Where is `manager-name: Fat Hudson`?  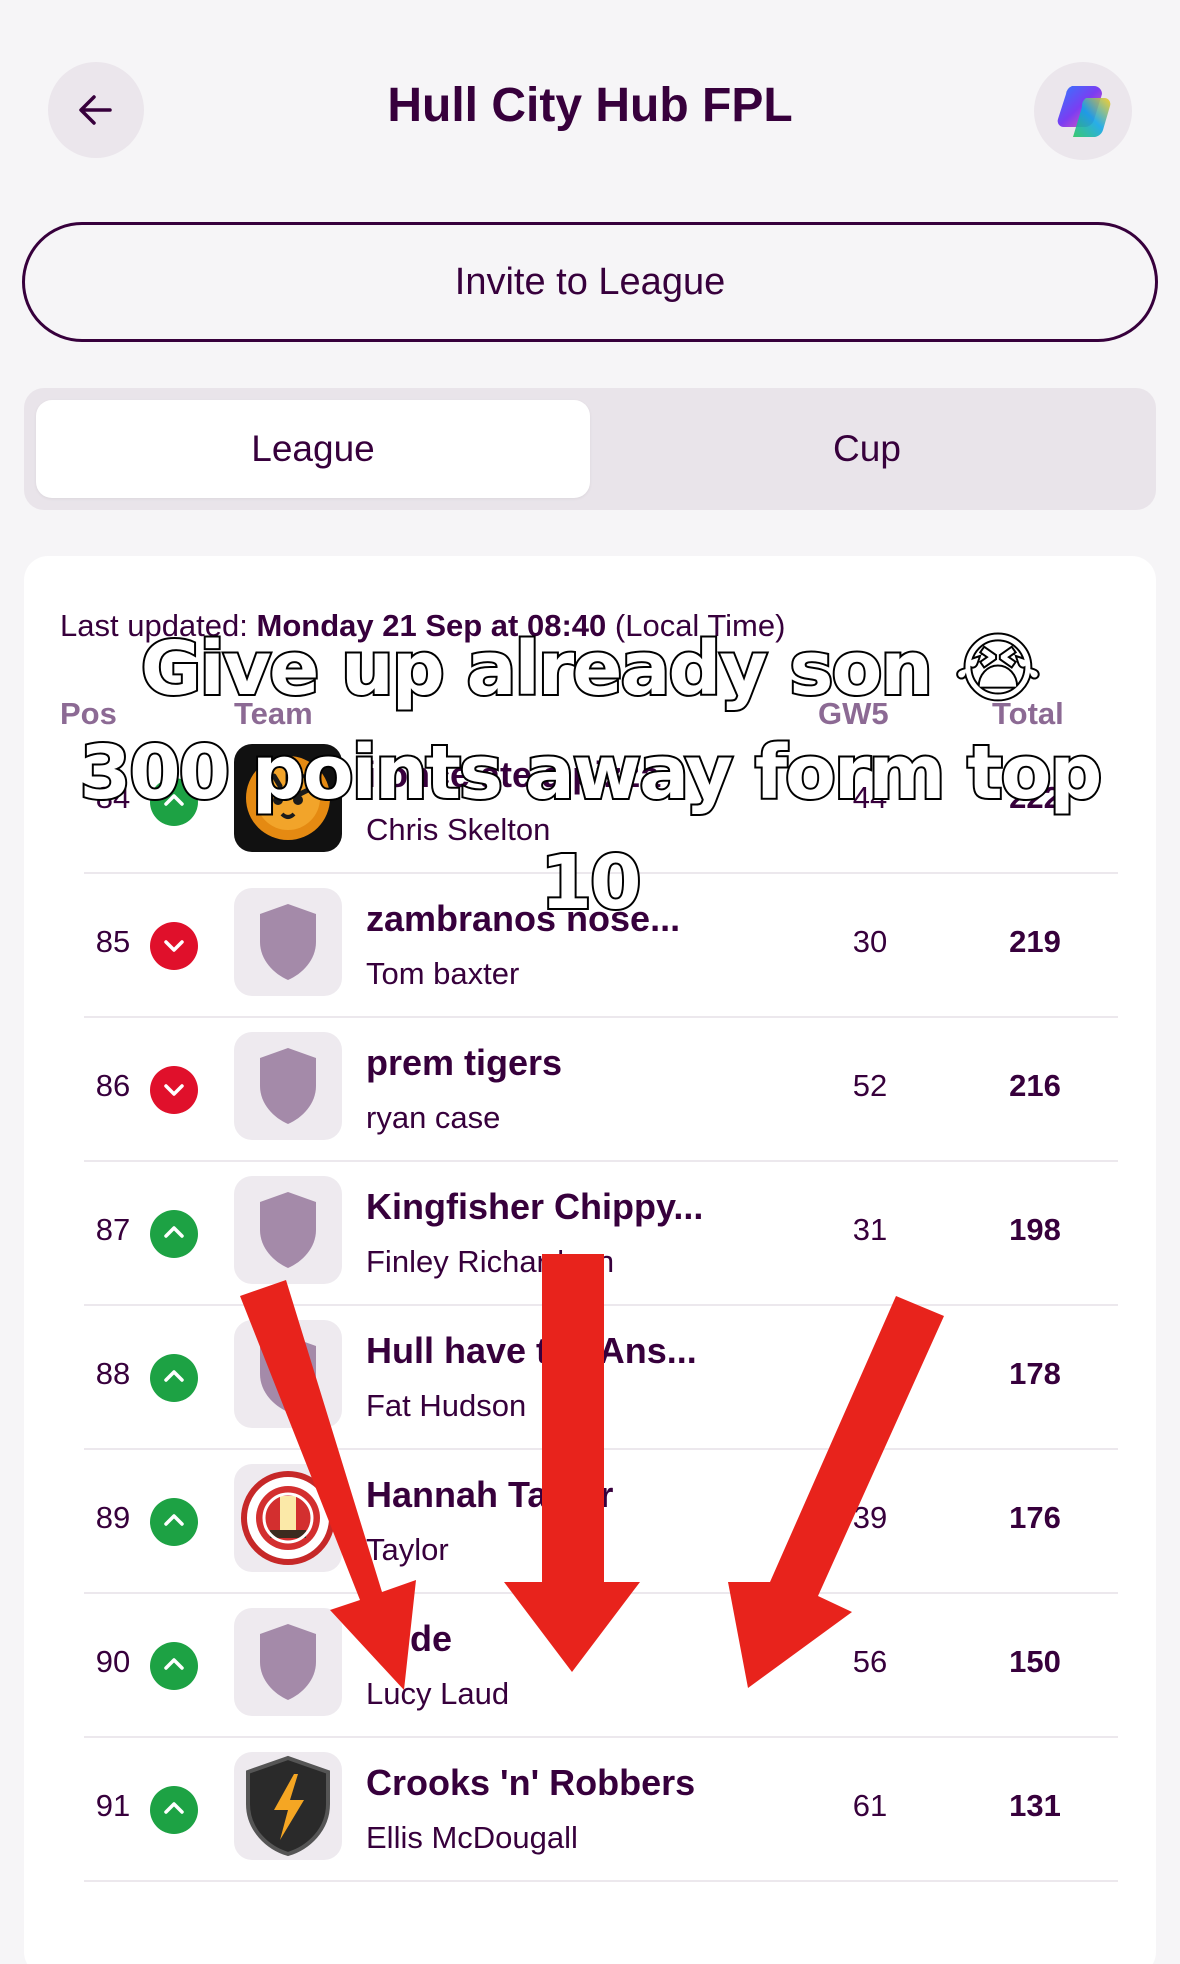
manager-name: Fat Hudson is located at coordinates (446, 1405).